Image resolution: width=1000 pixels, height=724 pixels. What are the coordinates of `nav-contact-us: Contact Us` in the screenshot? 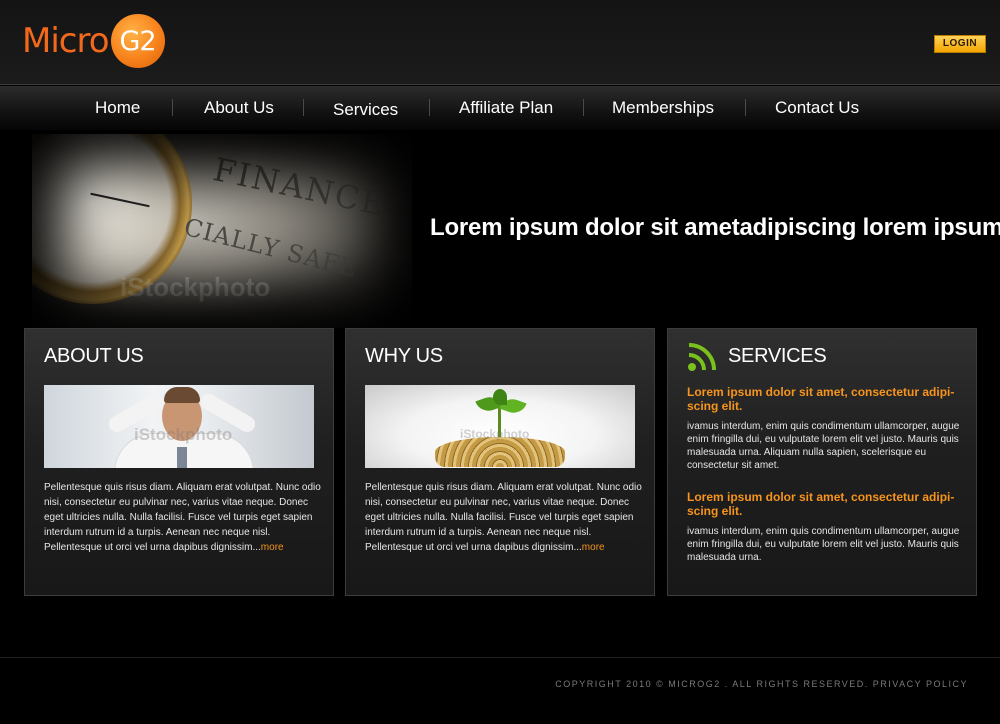 It's located at (817, 108).